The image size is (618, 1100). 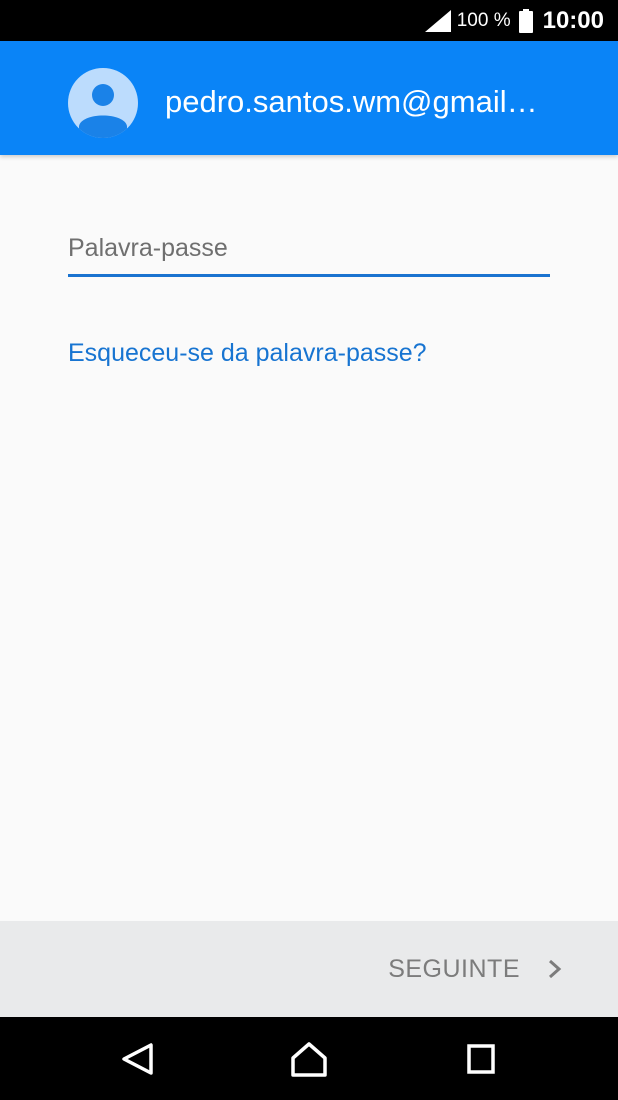 I want to click on back-button, so click(x=137, y=1059).